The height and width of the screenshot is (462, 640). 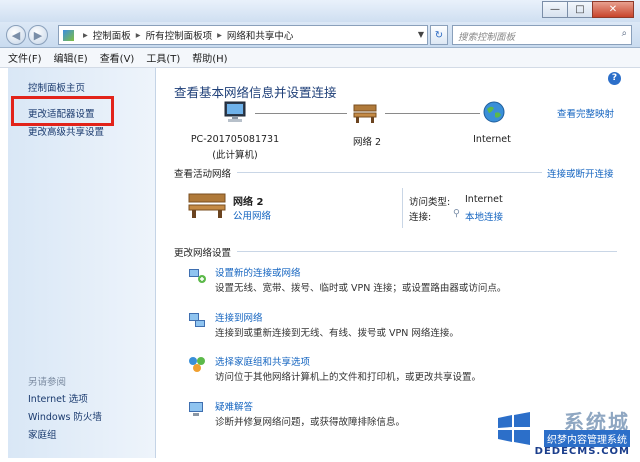 What do you see at coordinates (402, 208) in the screenshot?
I see `vertical-divider` at bounding box center [402, 208].